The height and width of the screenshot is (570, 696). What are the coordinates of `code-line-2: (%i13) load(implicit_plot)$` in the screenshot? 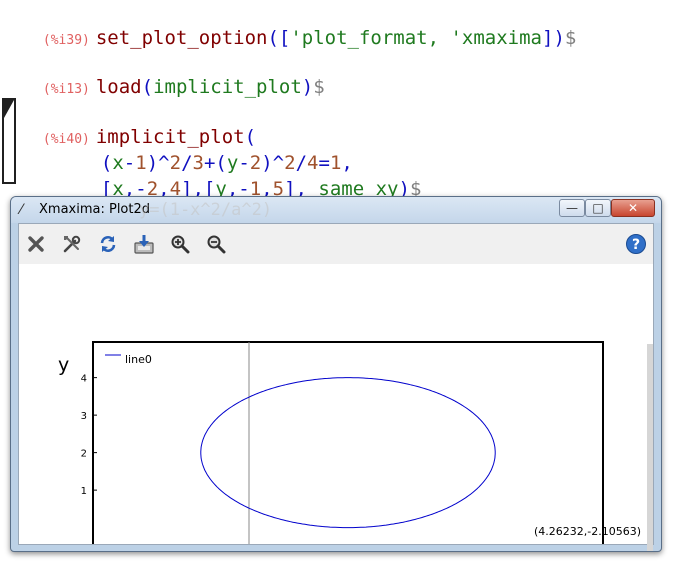 It's located at (172, 76).